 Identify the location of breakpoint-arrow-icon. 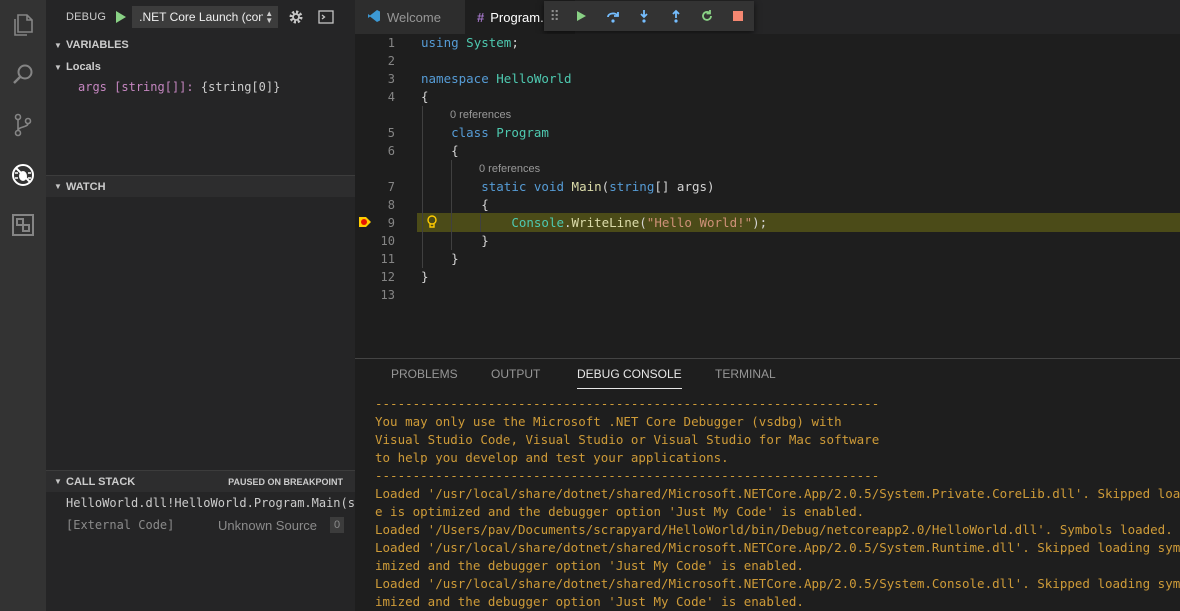
(365, 222).